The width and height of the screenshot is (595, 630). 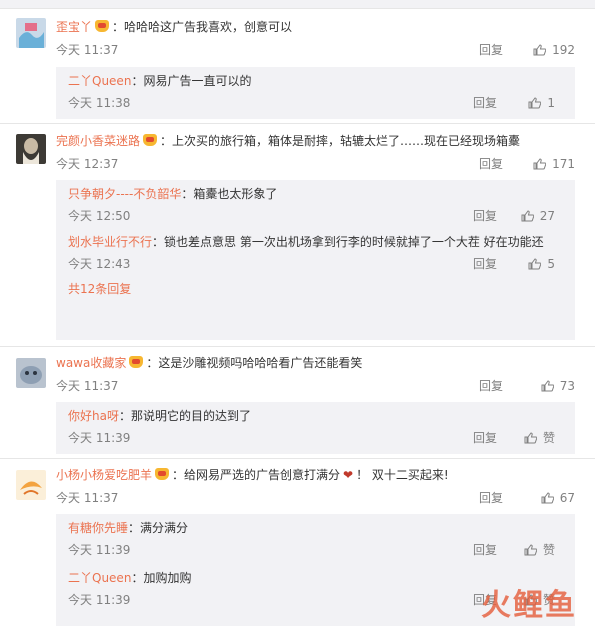 I want to click on reply-text: 满分满分, so click(x=164, y=528).